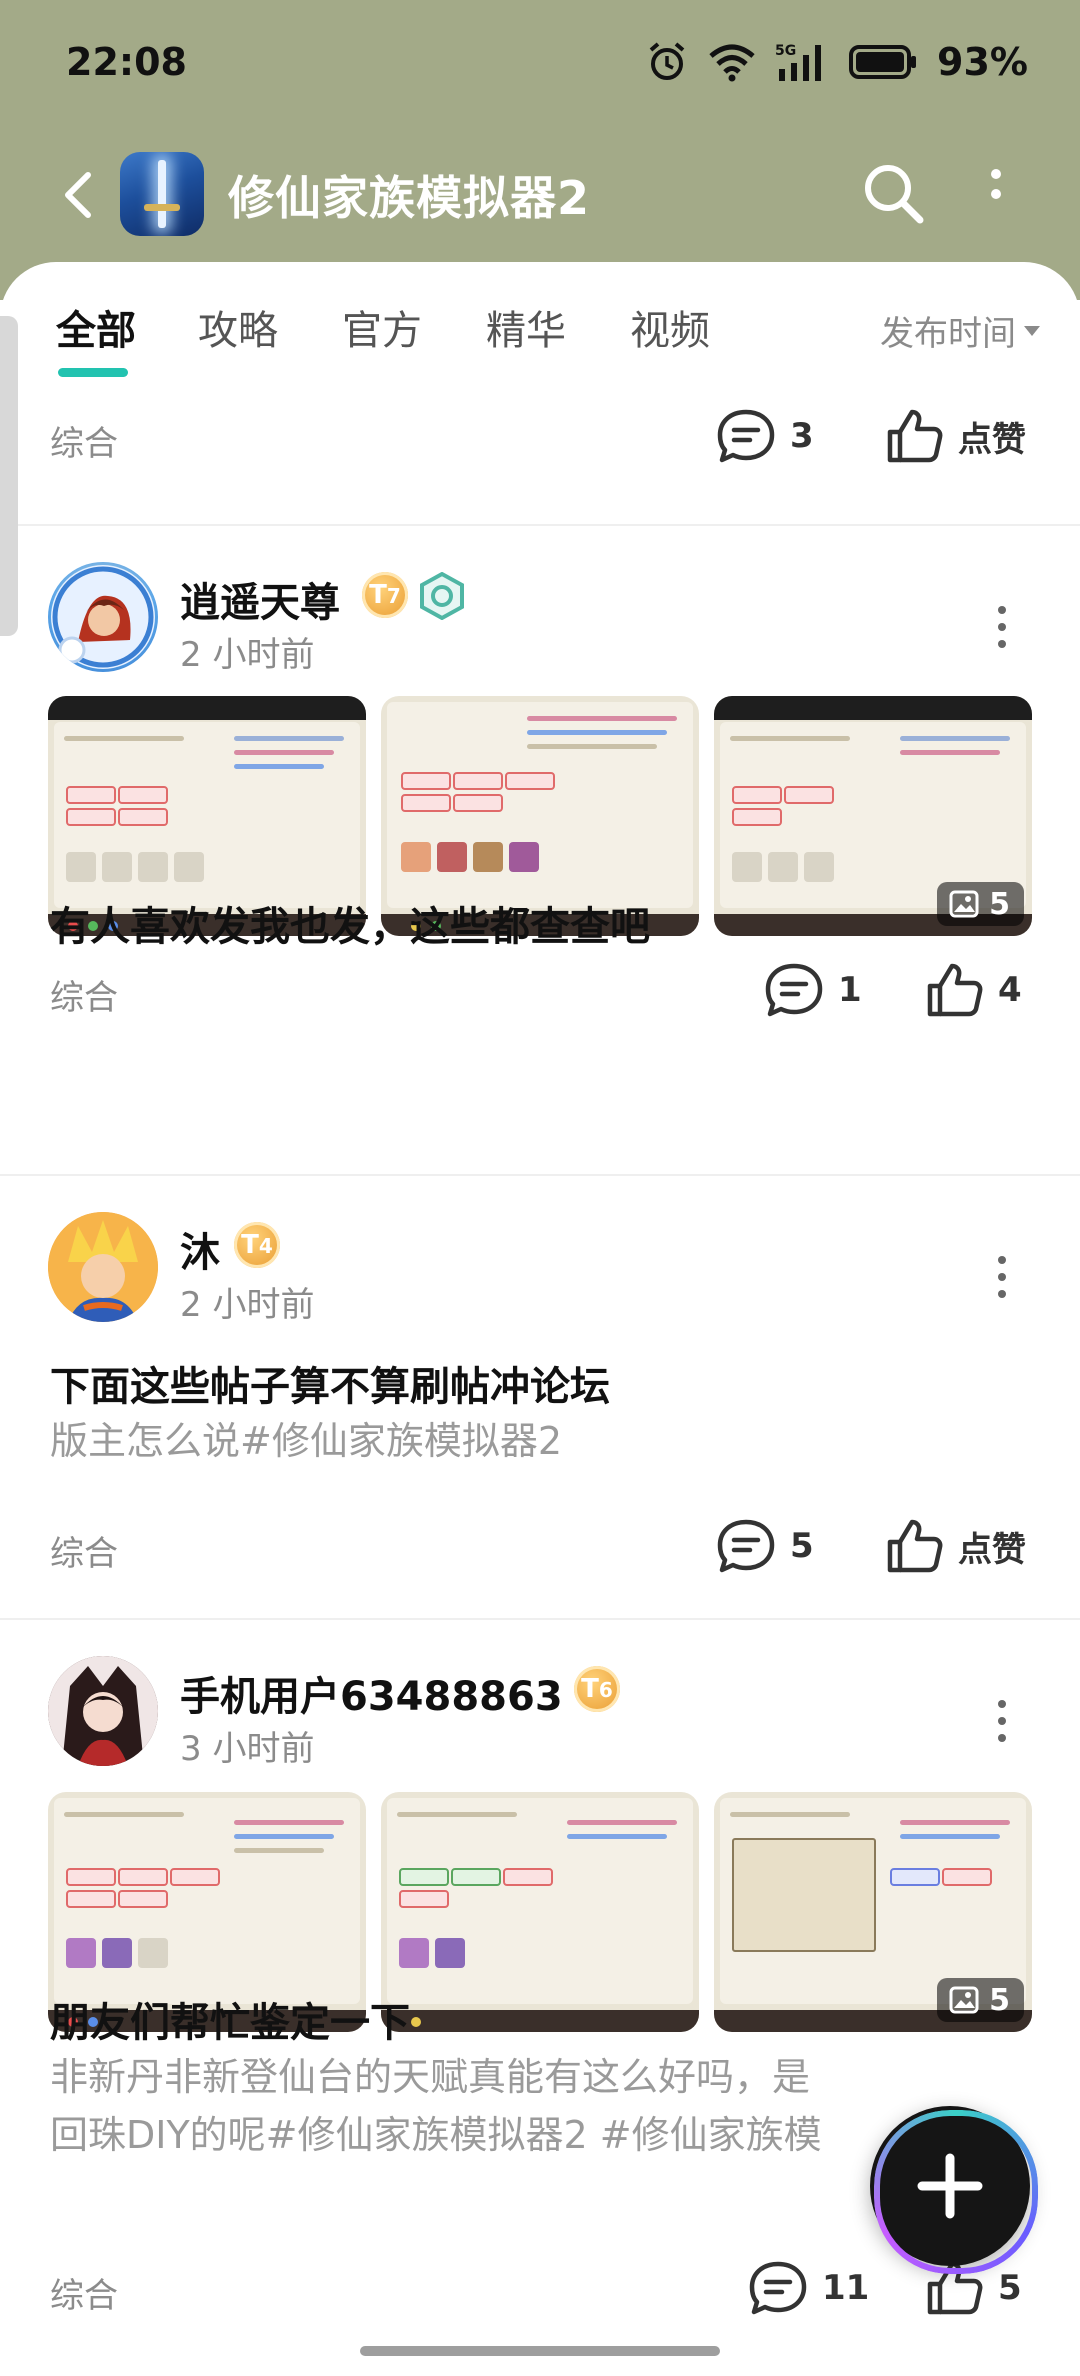  I want to click on post-footer: 综合 5 点赞, so click(540, 1553).